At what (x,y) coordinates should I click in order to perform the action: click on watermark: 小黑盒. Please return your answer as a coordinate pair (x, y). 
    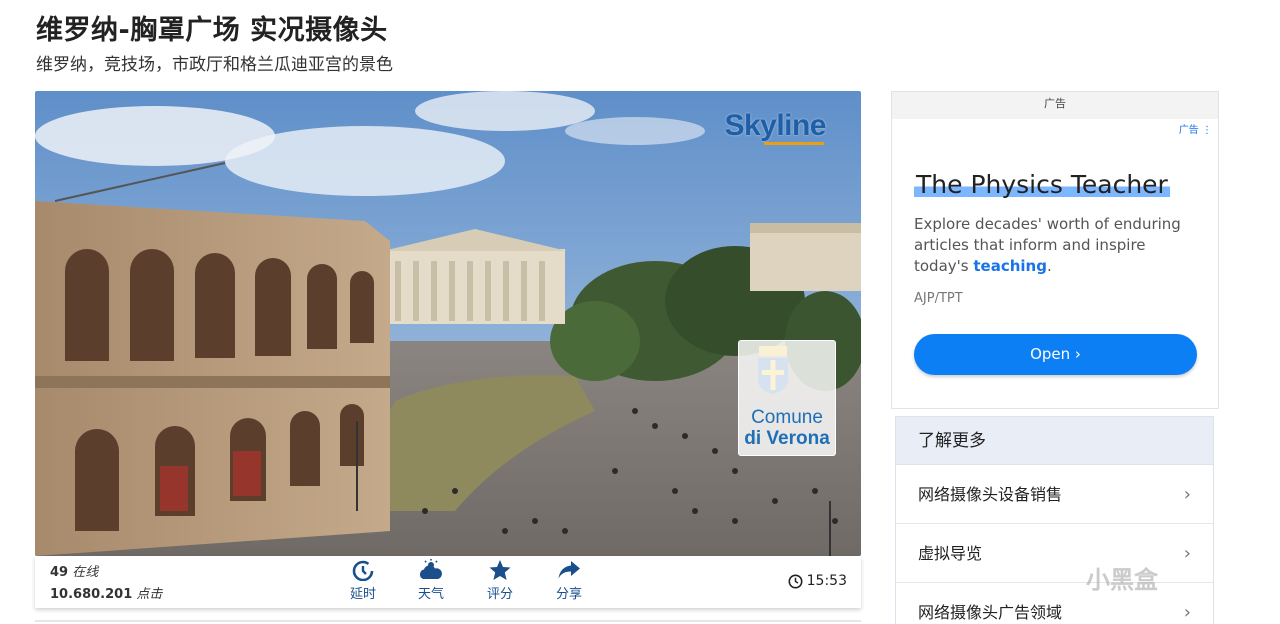
    Looking at the image, I should click on (1122, 580).